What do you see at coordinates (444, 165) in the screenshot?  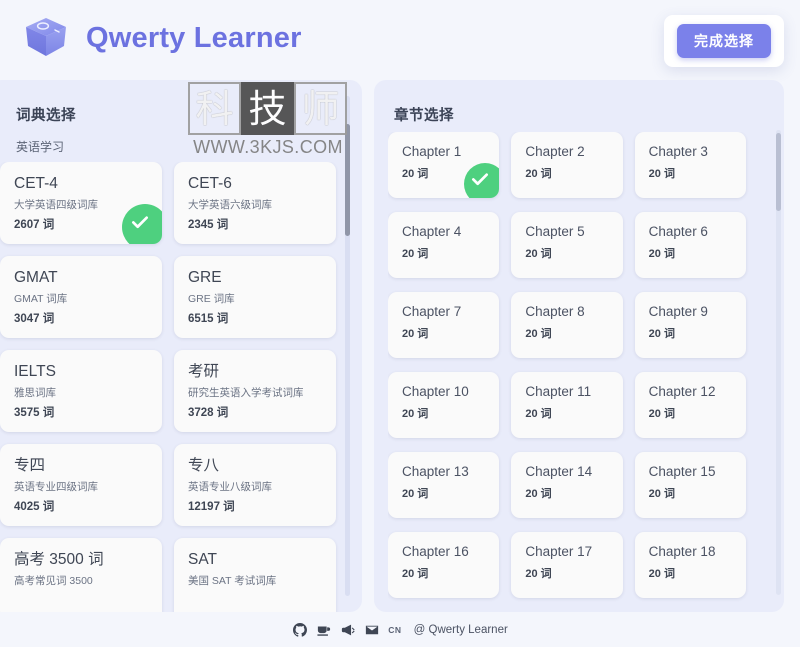 I see `chapter-card: Chapter 1 20 词` at bounding box center [444, 165].